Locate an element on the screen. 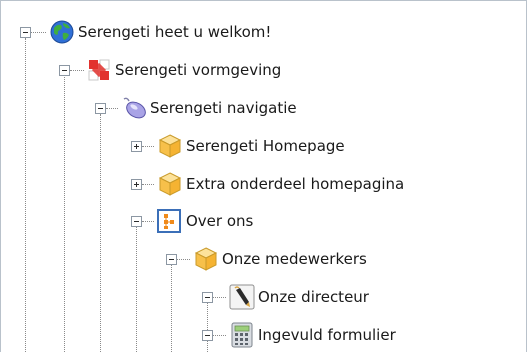 This screenshot has height=352, width=529. tree-node-label: Ingevuld formulier is located at coordinates (327, 335).